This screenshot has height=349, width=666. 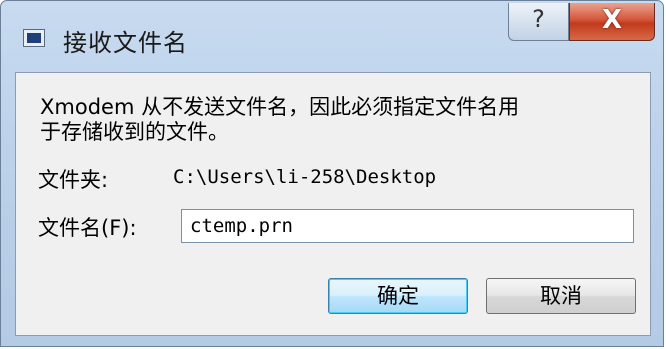 What do you see at coordinates (305, 177) in the screenshot?
I see `folder-path: C:\Users\li-258\Desktop` at bounding box center [305, 177].